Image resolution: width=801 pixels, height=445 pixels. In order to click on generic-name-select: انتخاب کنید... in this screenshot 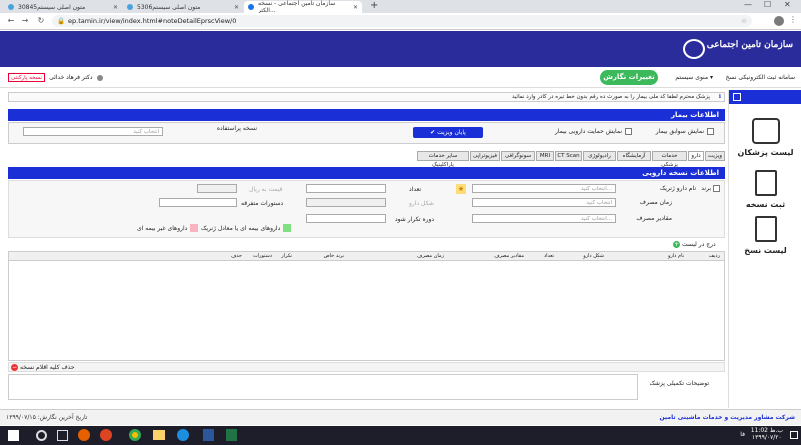, I will do `click(544, 188)`.